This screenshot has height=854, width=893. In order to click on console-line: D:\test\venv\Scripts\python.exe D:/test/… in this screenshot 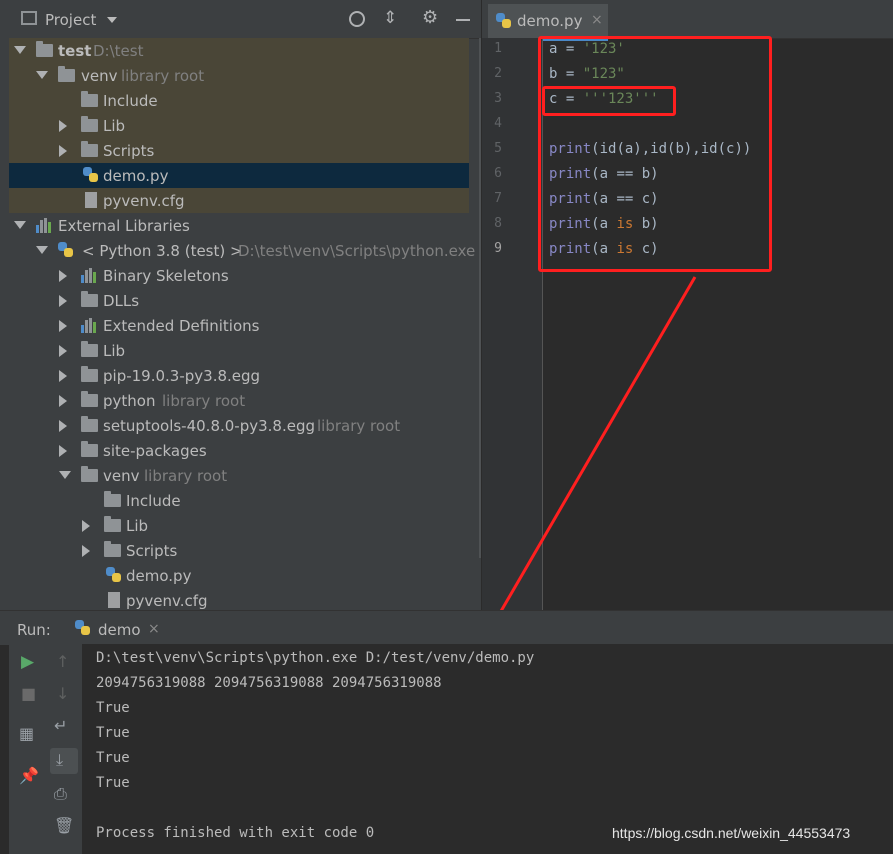, I will do `click(315, 658)`.